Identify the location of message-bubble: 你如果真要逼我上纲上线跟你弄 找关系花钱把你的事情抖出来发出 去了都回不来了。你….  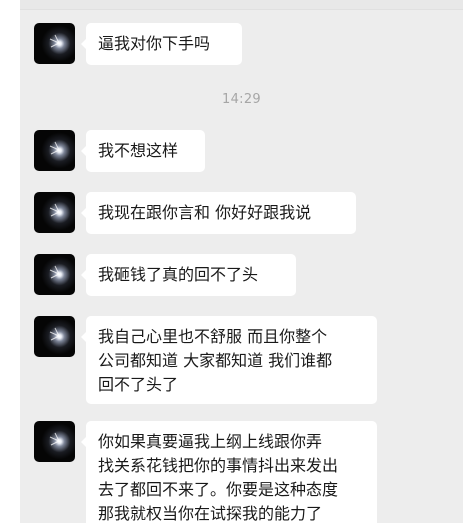
(229, 472).